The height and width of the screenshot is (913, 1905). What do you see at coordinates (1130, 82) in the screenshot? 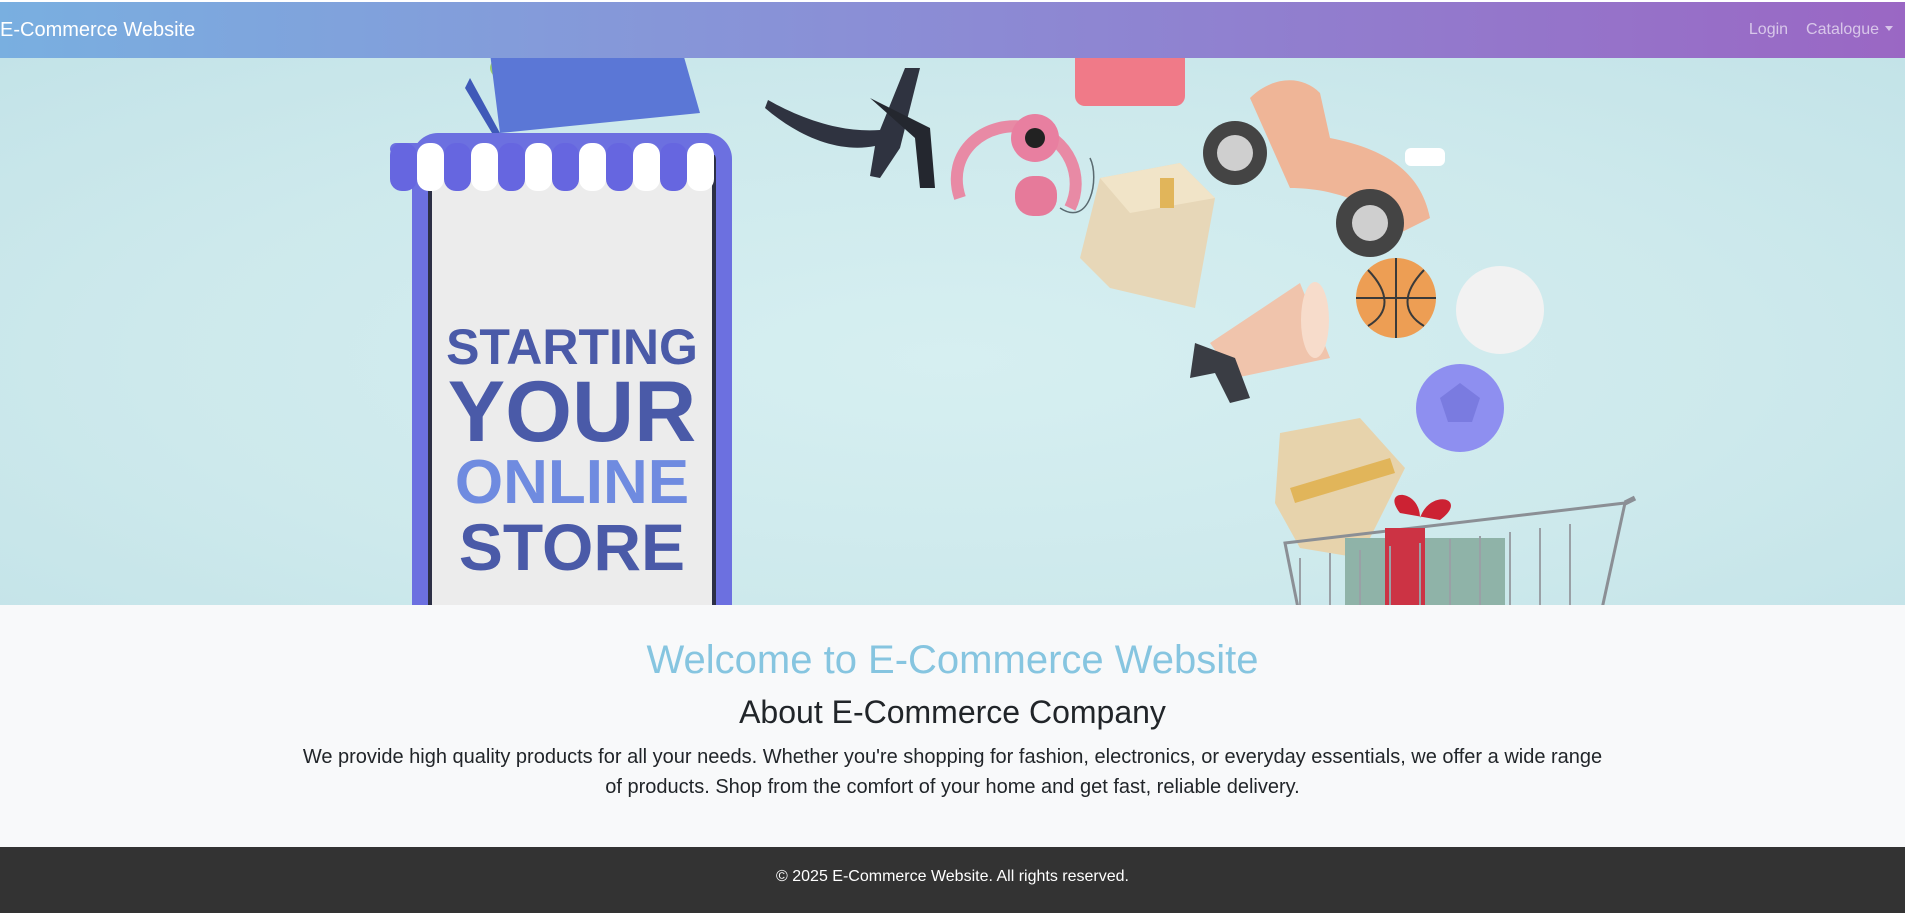
I see `pink-bag-icon` at bounding box center [1130, 82].